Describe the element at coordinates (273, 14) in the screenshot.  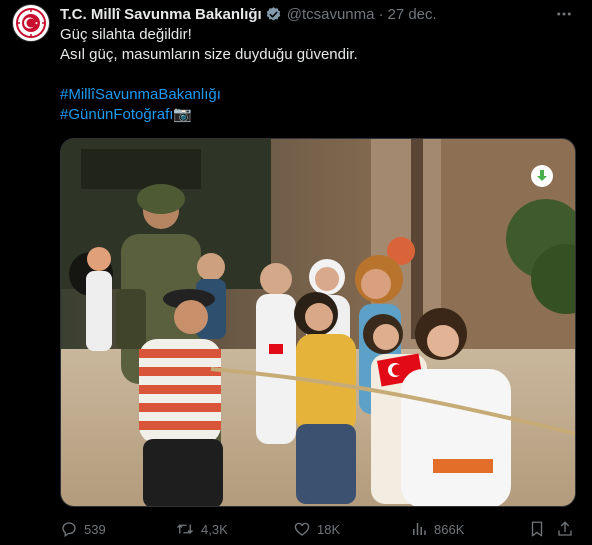
I see `verified-badge-icon` at that location.